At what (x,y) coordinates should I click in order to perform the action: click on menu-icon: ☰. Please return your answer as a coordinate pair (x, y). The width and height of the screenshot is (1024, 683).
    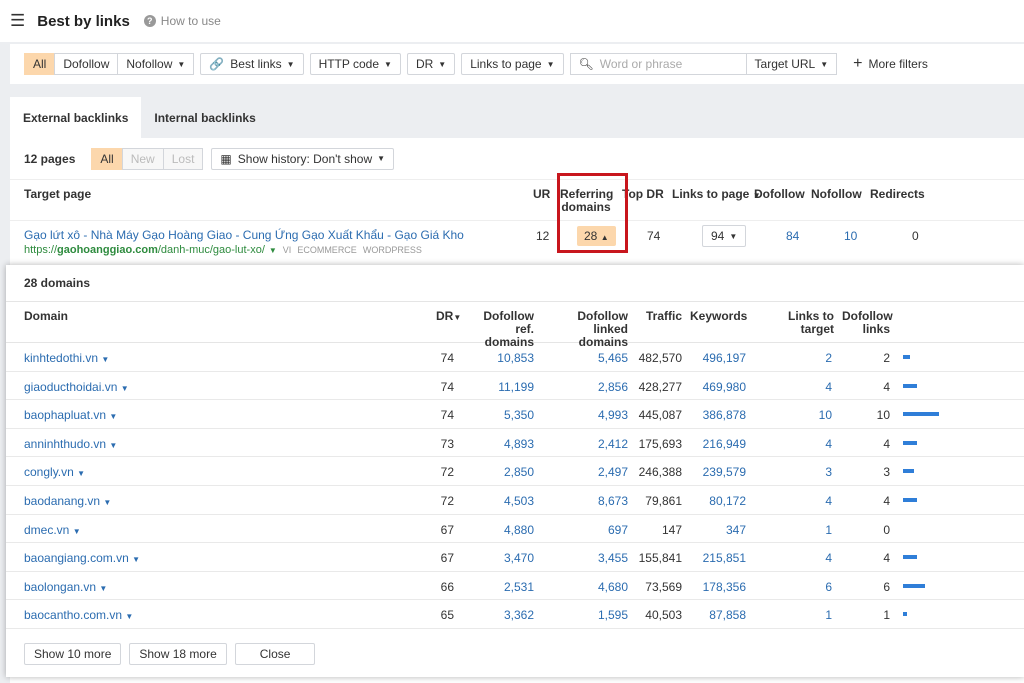
    Looking at the image, I should click on (17, 21).